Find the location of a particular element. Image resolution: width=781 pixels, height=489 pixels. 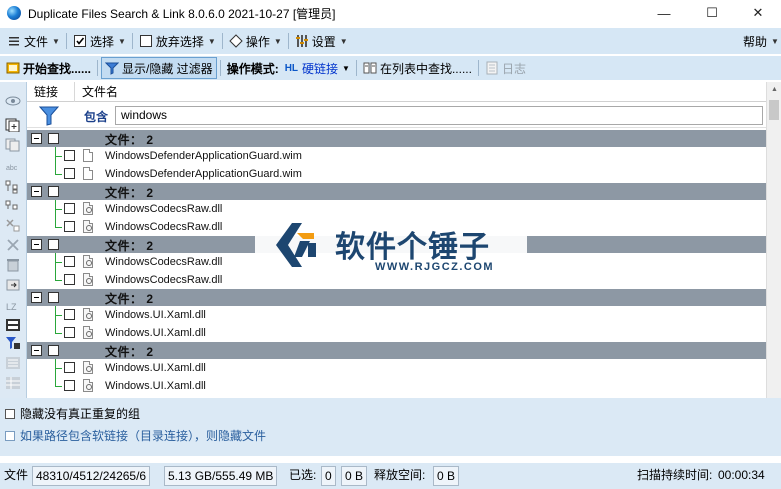

film-strip-icon is located at coordinates (13, 325).